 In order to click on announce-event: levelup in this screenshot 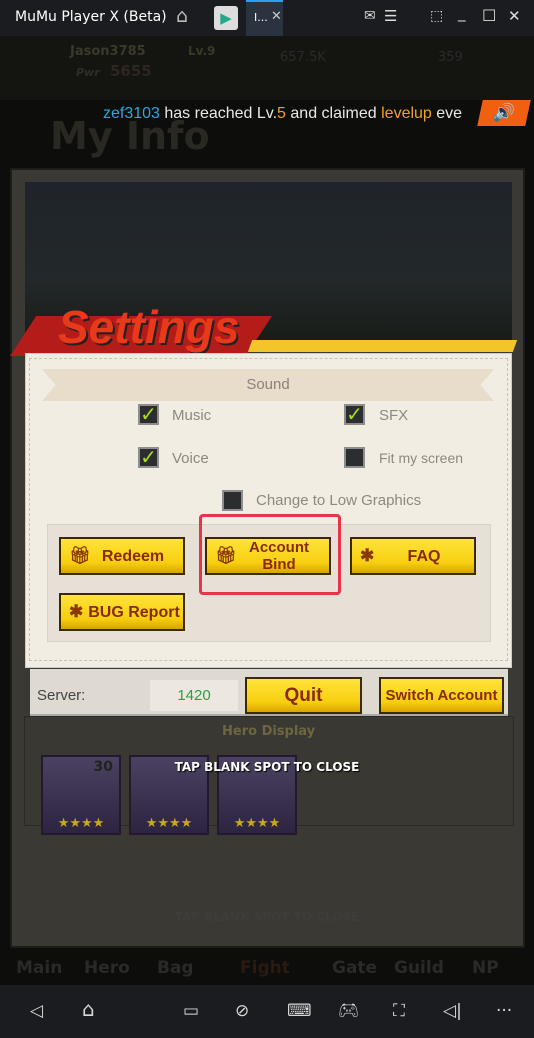, I will do `click(406, 113)`.